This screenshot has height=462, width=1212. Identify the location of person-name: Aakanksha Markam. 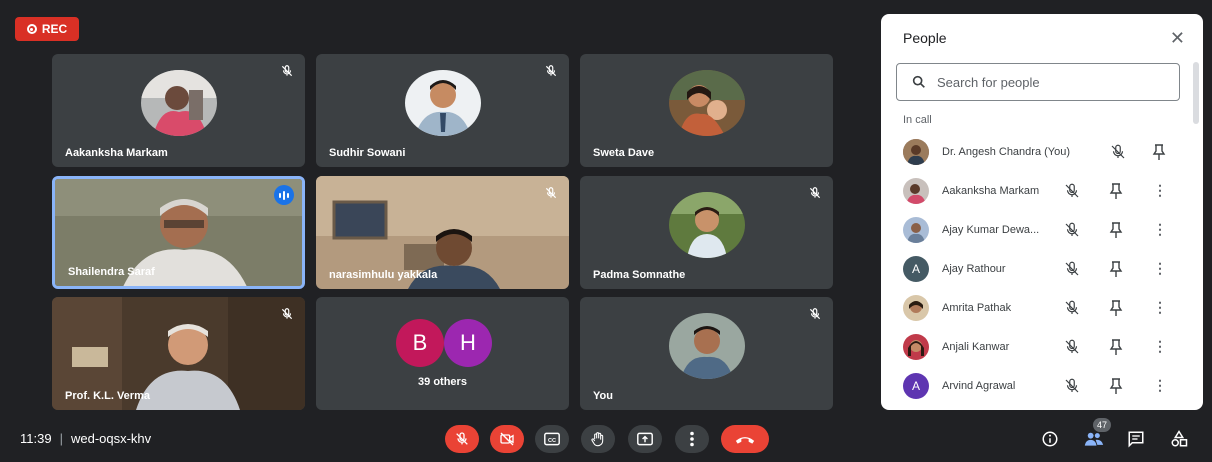
(991, 190).